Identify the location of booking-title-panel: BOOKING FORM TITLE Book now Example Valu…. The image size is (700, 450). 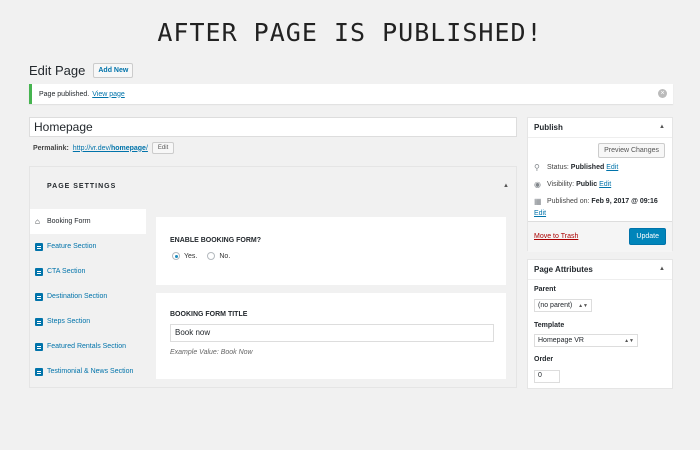
(331, 336).